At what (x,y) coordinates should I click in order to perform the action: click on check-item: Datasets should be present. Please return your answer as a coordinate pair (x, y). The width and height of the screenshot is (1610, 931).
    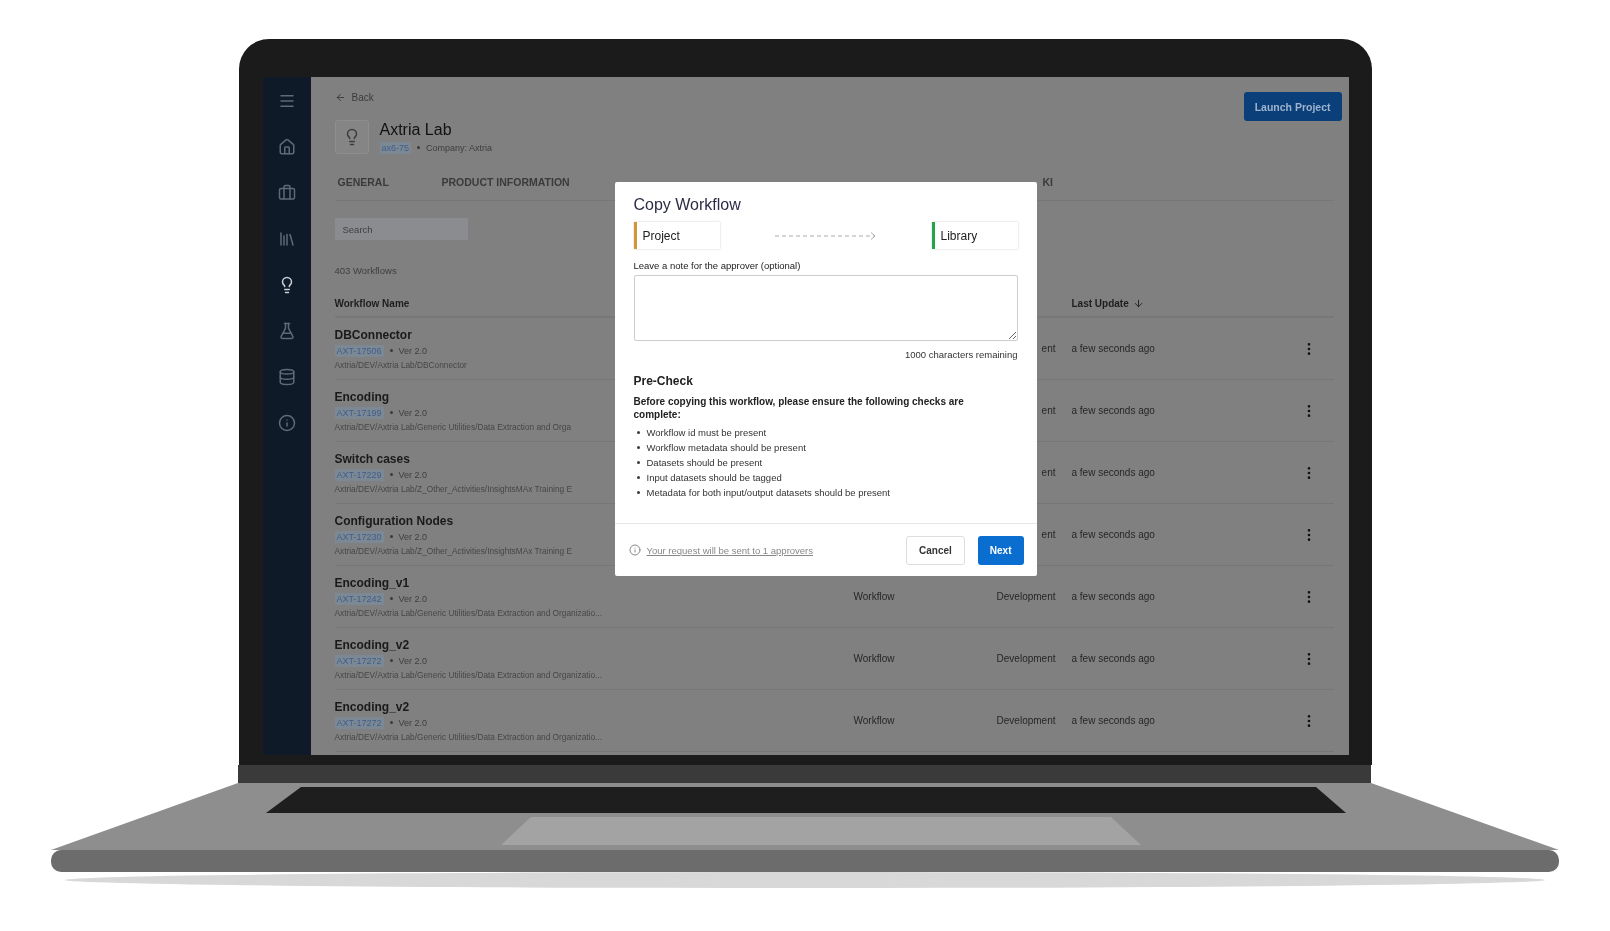
    Looking at the image, I should click on (704, 462).